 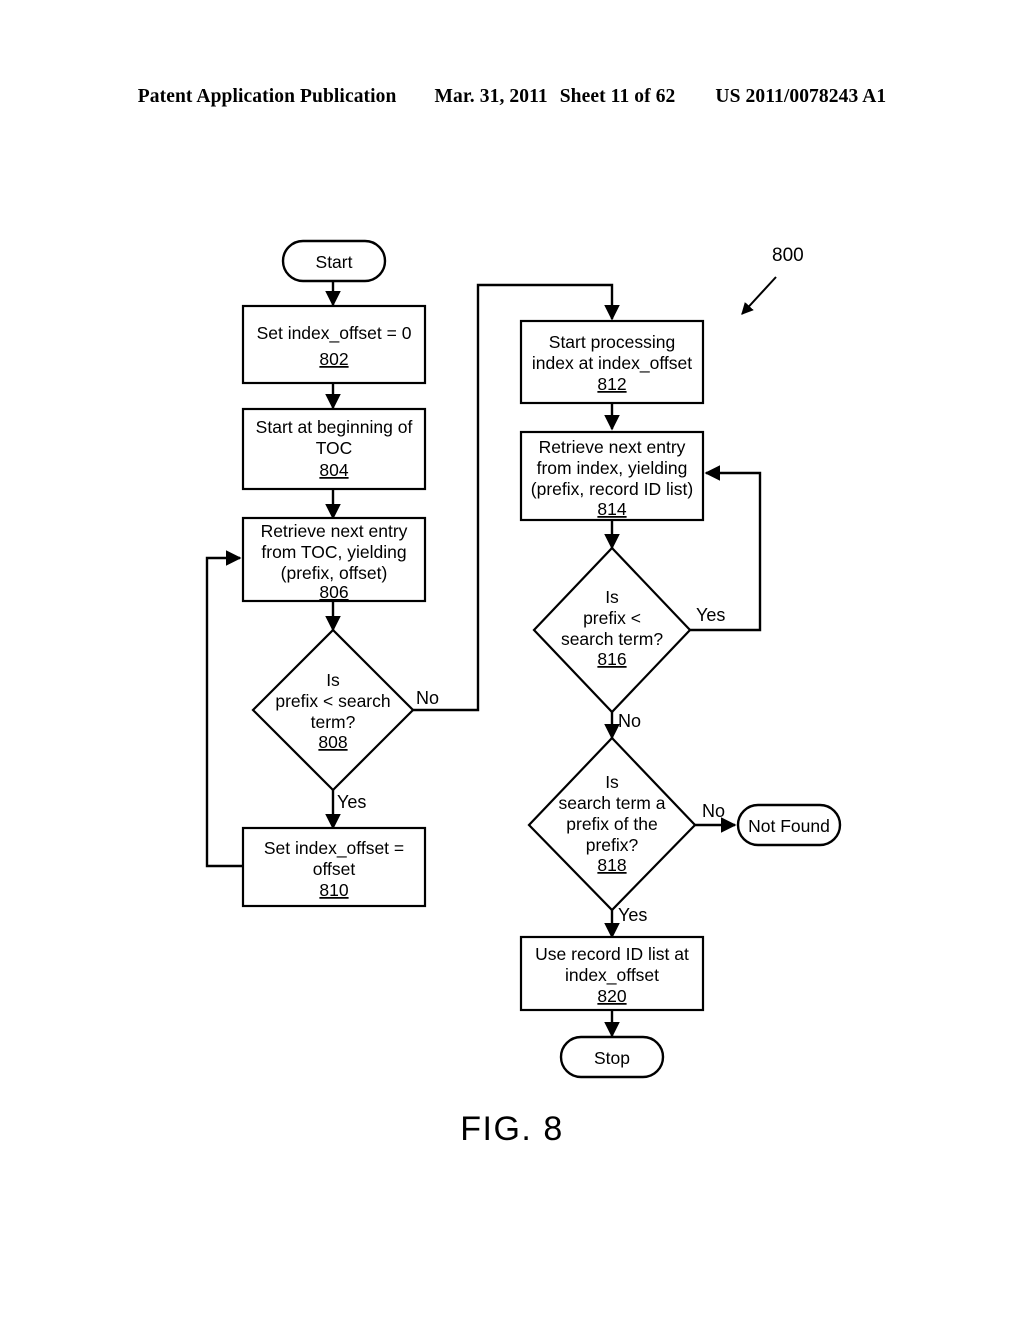 What do you see at coordinates (611, 659) in the screenshot?
I see `node-816-ref: 816` at bounding box center [611, 659].